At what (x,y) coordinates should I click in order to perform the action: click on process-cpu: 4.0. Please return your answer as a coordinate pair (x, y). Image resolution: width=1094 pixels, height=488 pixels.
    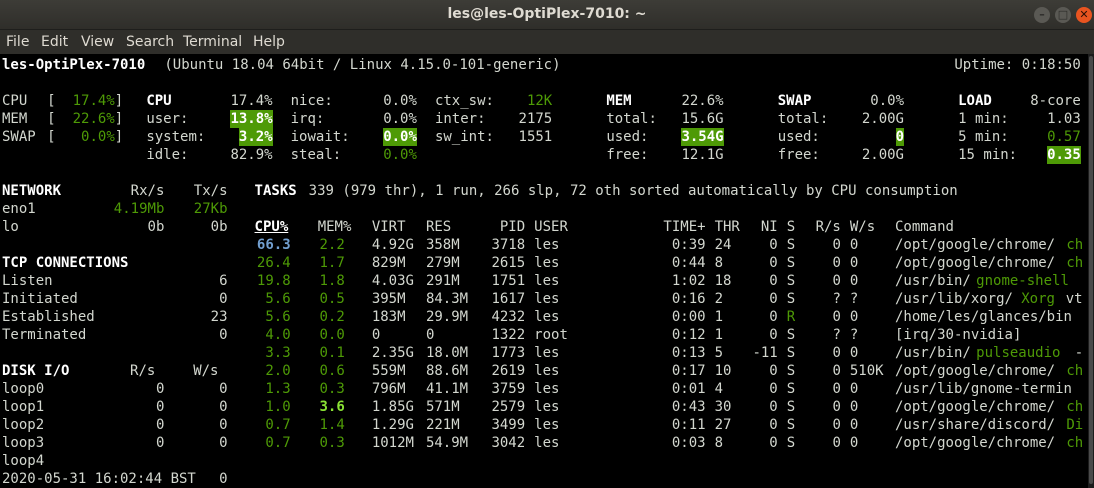
    Looking at the image, I should click on (278, 335).